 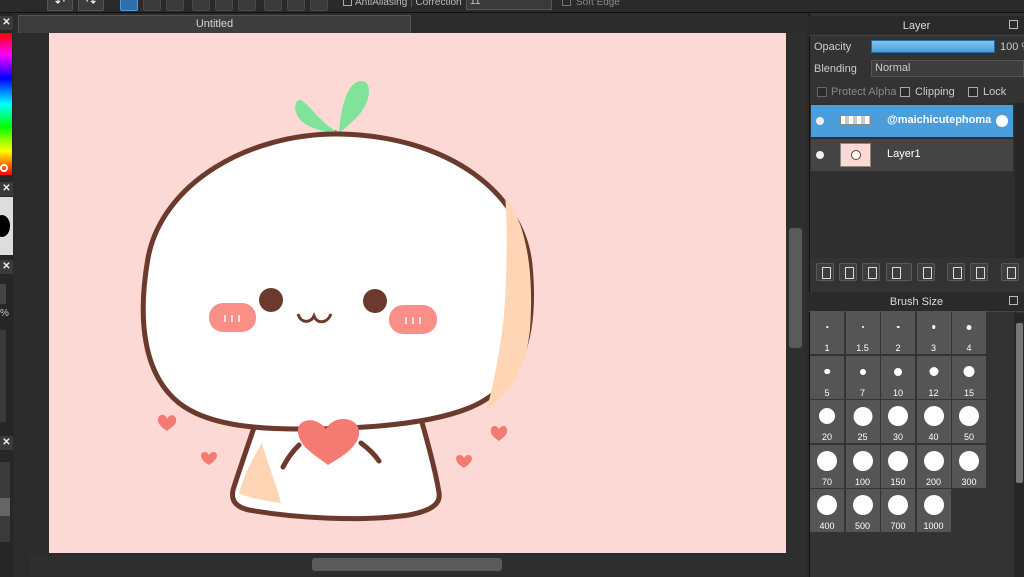 What do you see at coordinates (566, 3) in the screenshot?
I see `soft-edge-checkbox` at bounding box center [566, 3].